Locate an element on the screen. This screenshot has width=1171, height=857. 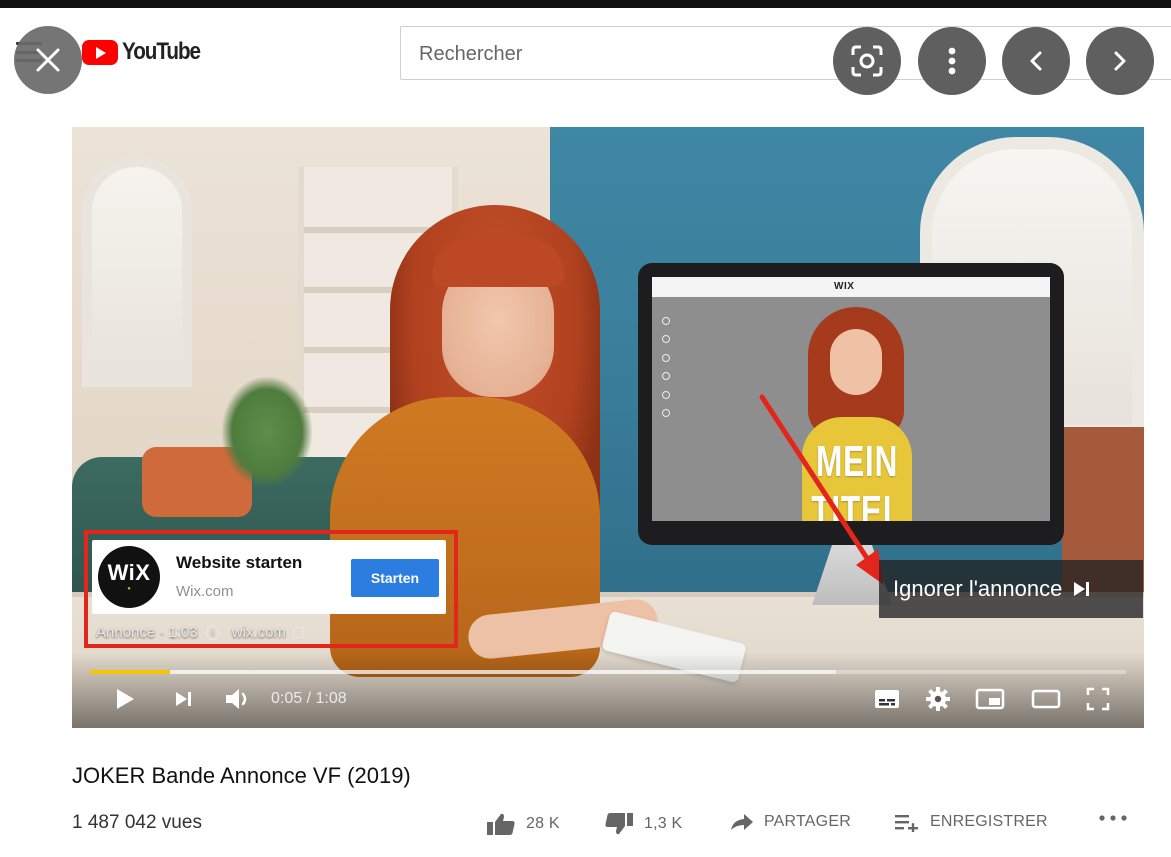
info-icon: i is located at coordinates (212, 632).